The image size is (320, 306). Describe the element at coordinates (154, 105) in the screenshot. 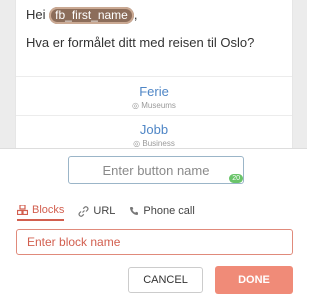

I see `quick-reply-target: ◎ Museums` at that location.